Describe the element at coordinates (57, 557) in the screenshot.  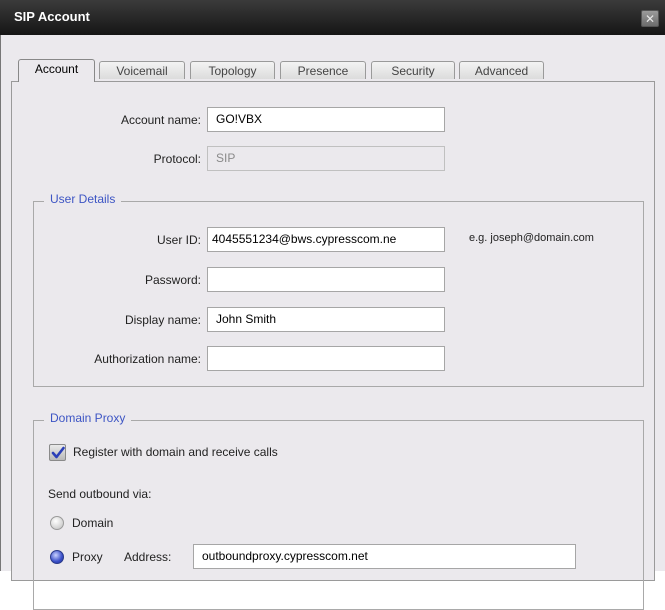
I see `proxy-radio` at that location.